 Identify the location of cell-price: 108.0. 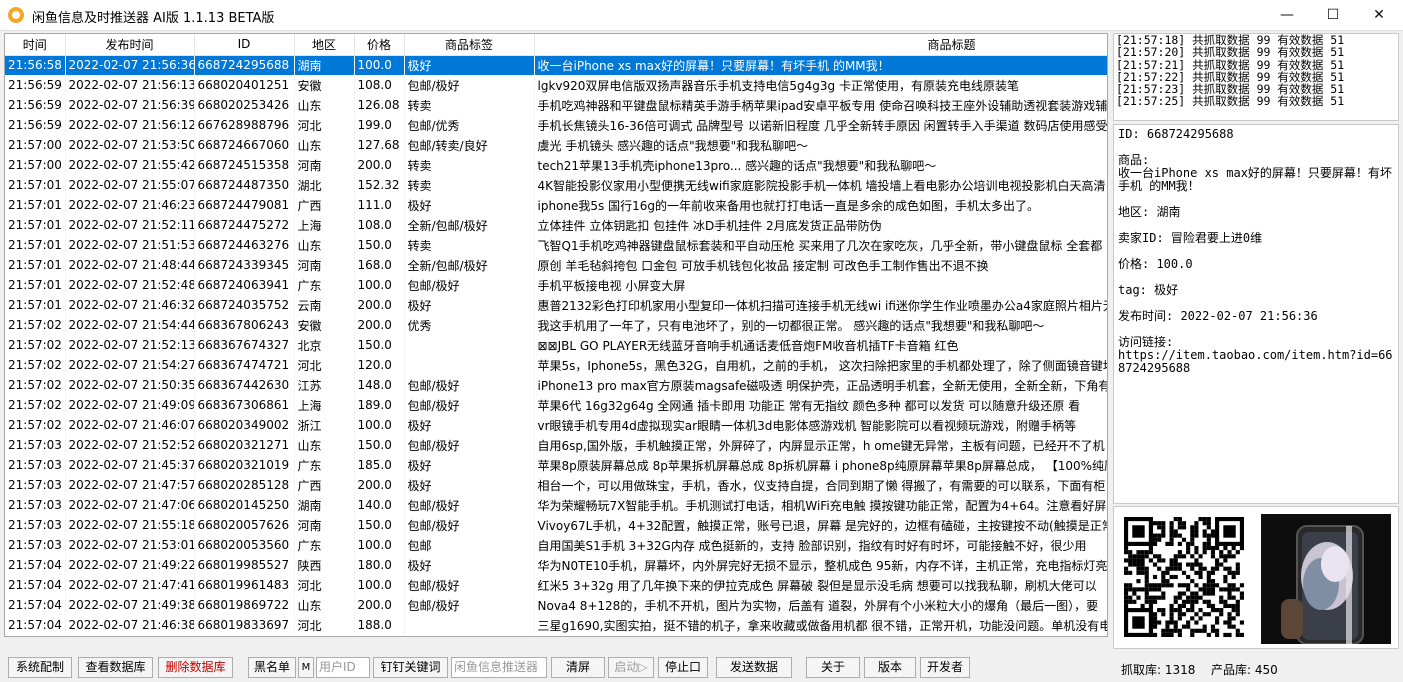
(379, 85).